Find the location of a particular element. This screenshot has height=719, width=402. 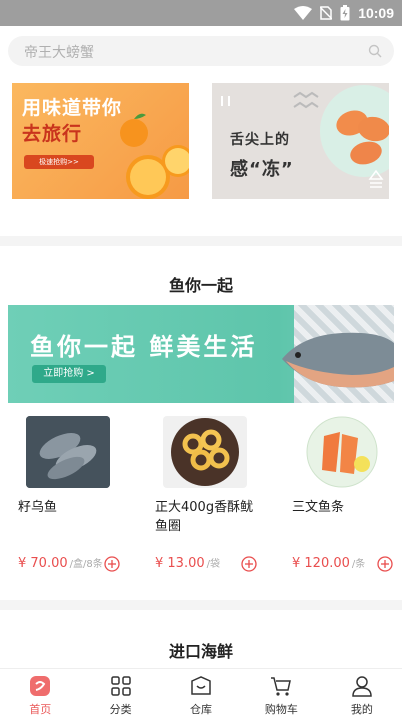

product-name: 籽乌鱼 is located at coordinates (38, 507).